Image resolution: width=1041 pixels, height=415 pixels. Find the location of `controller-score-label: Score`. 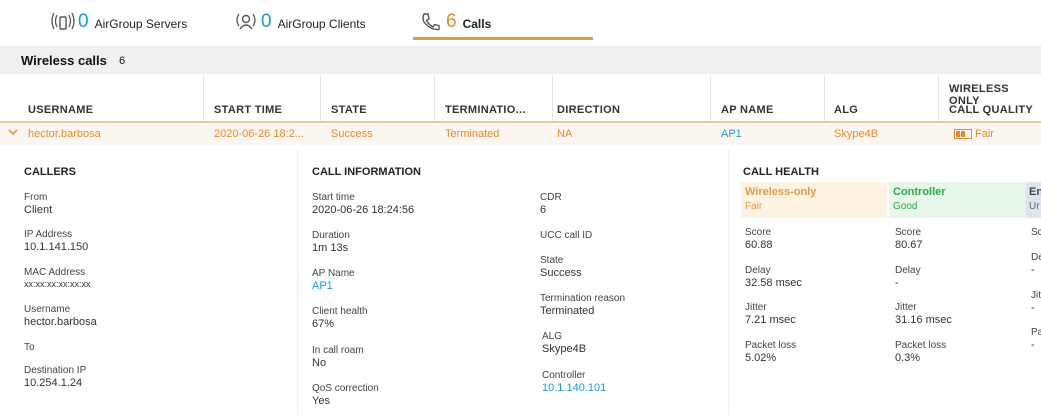

controller-score-label: Score is located at coordinates (908, 232).